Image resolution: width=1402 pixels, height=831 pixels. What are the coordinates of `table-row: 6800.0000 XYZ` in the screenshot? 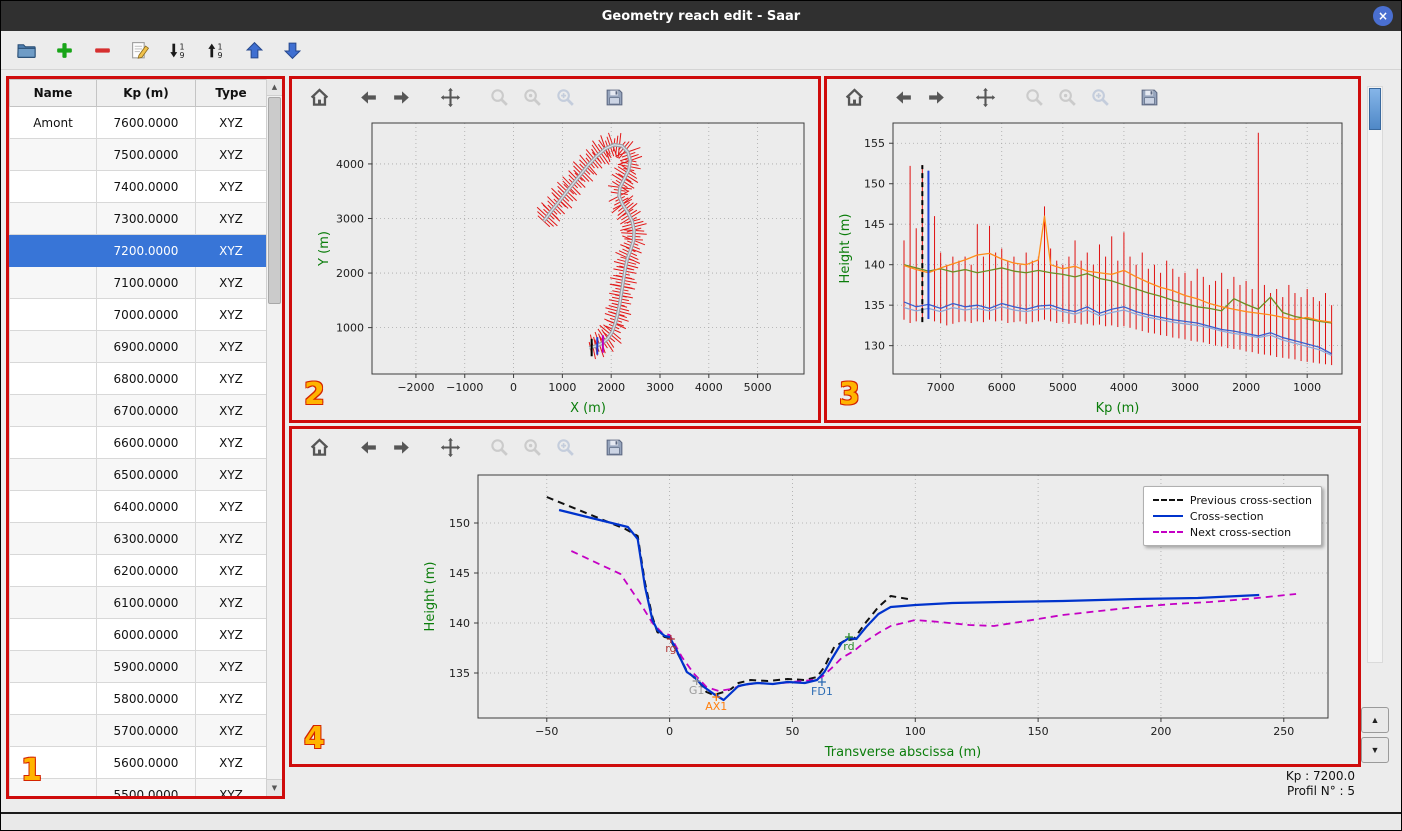 It's located at (138, 378).